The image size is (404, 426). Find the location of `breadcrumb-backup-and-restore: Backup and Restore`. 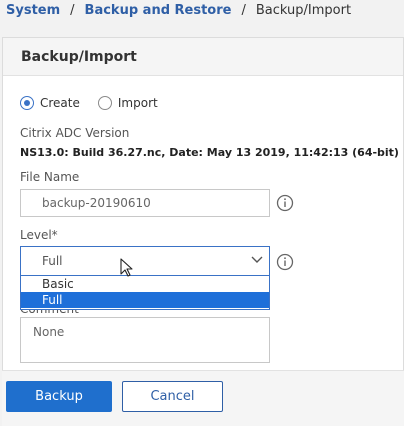

breadcrumb-backup-and-restore: Backup and Restore is located at coordinates (158, 10).